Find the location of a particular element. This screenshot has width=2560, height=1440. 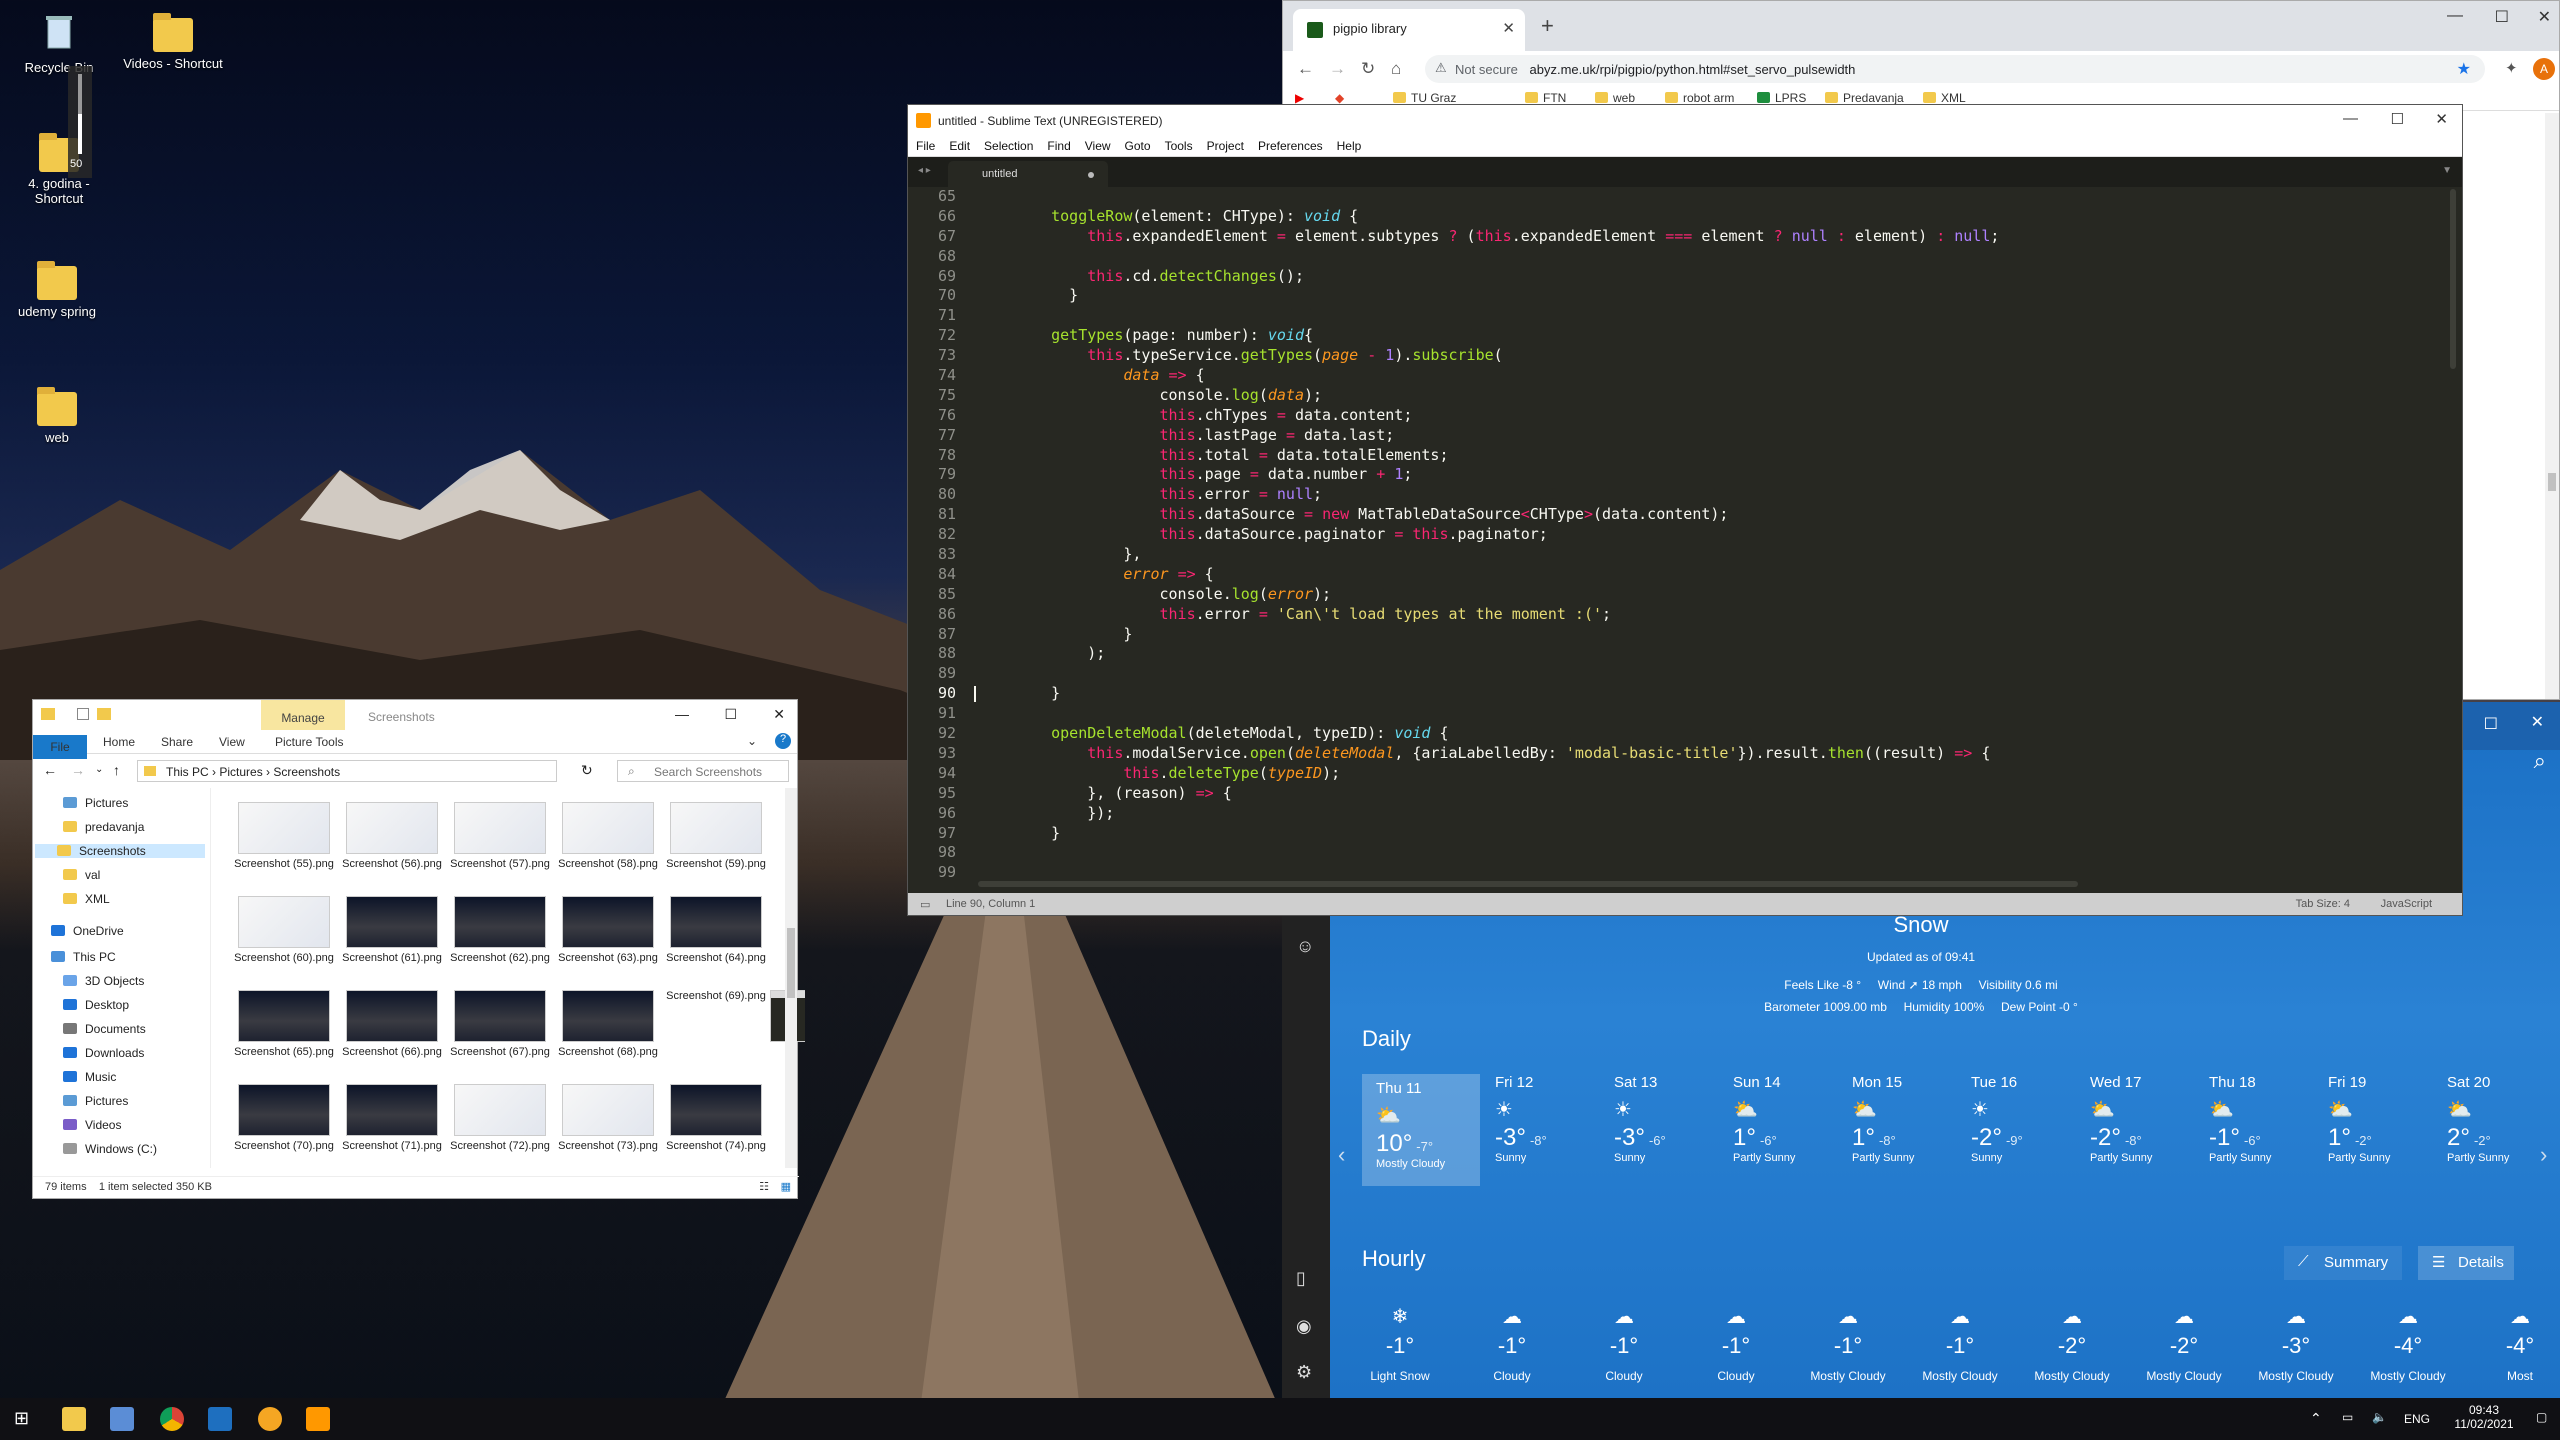

store-taskbar-icon is located at coordinates (220, 1419).